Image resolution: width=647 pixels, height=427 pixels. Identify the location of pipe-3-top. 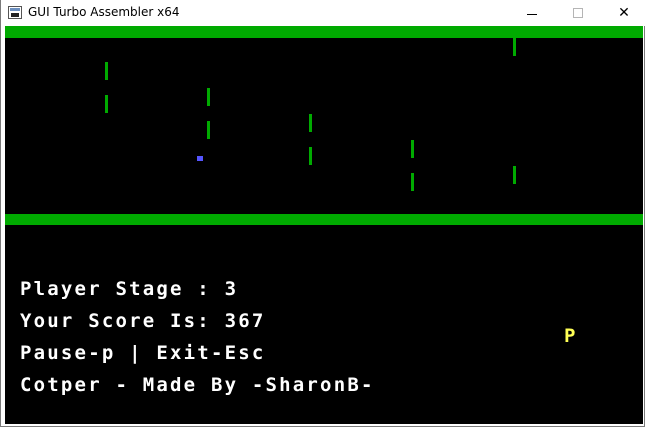
(310, 123).